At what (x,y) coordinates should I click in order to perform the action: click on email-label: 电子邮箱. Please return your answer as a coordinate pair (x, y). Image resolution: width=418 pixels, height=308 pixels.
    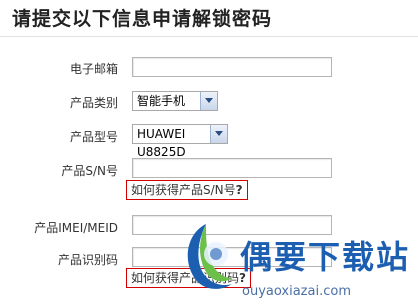
    Looking at the image, I should click on (93, 69).